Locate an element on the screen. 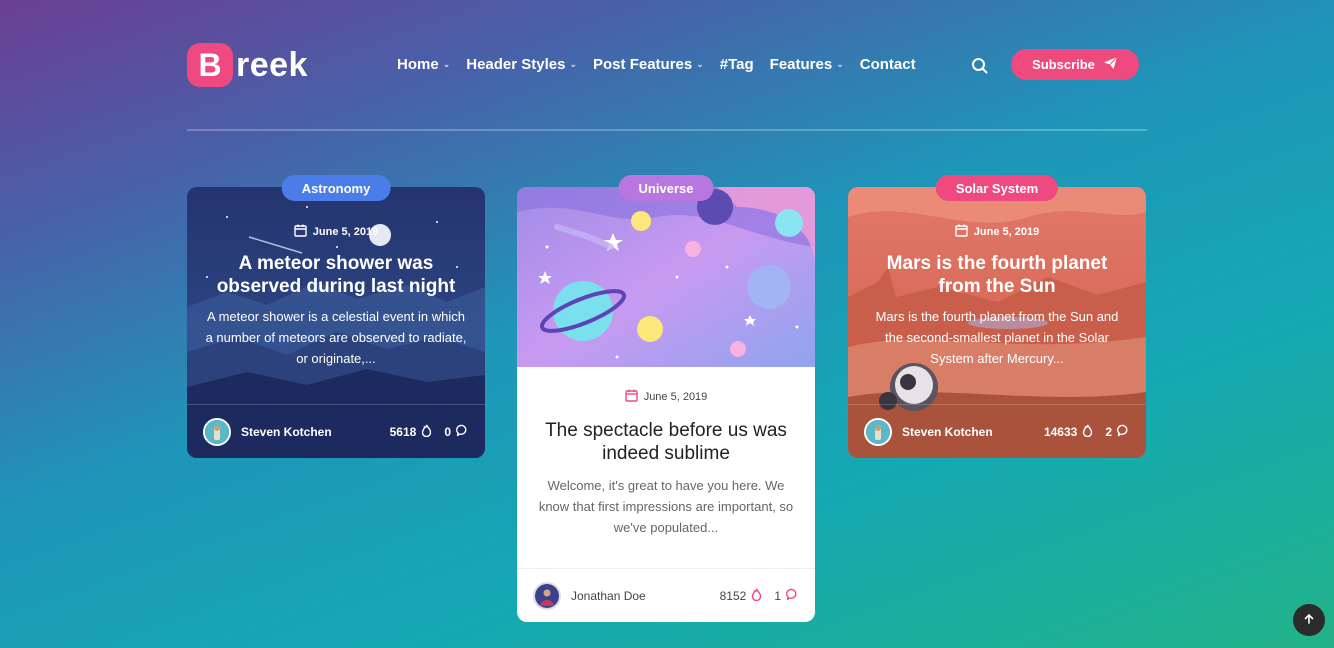 This screenshot has height=648, width=1334. category-tag: Astronomy is located at coordinates (336, 188).